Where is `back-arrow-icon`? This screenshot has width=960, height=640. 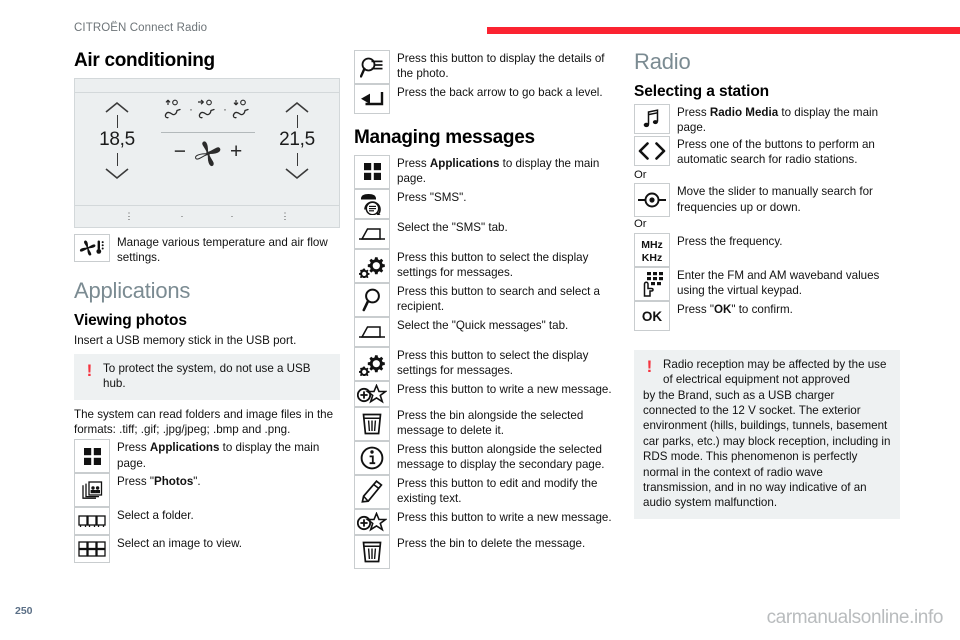 back-arrow-icon is located at coordinates (372, 99).